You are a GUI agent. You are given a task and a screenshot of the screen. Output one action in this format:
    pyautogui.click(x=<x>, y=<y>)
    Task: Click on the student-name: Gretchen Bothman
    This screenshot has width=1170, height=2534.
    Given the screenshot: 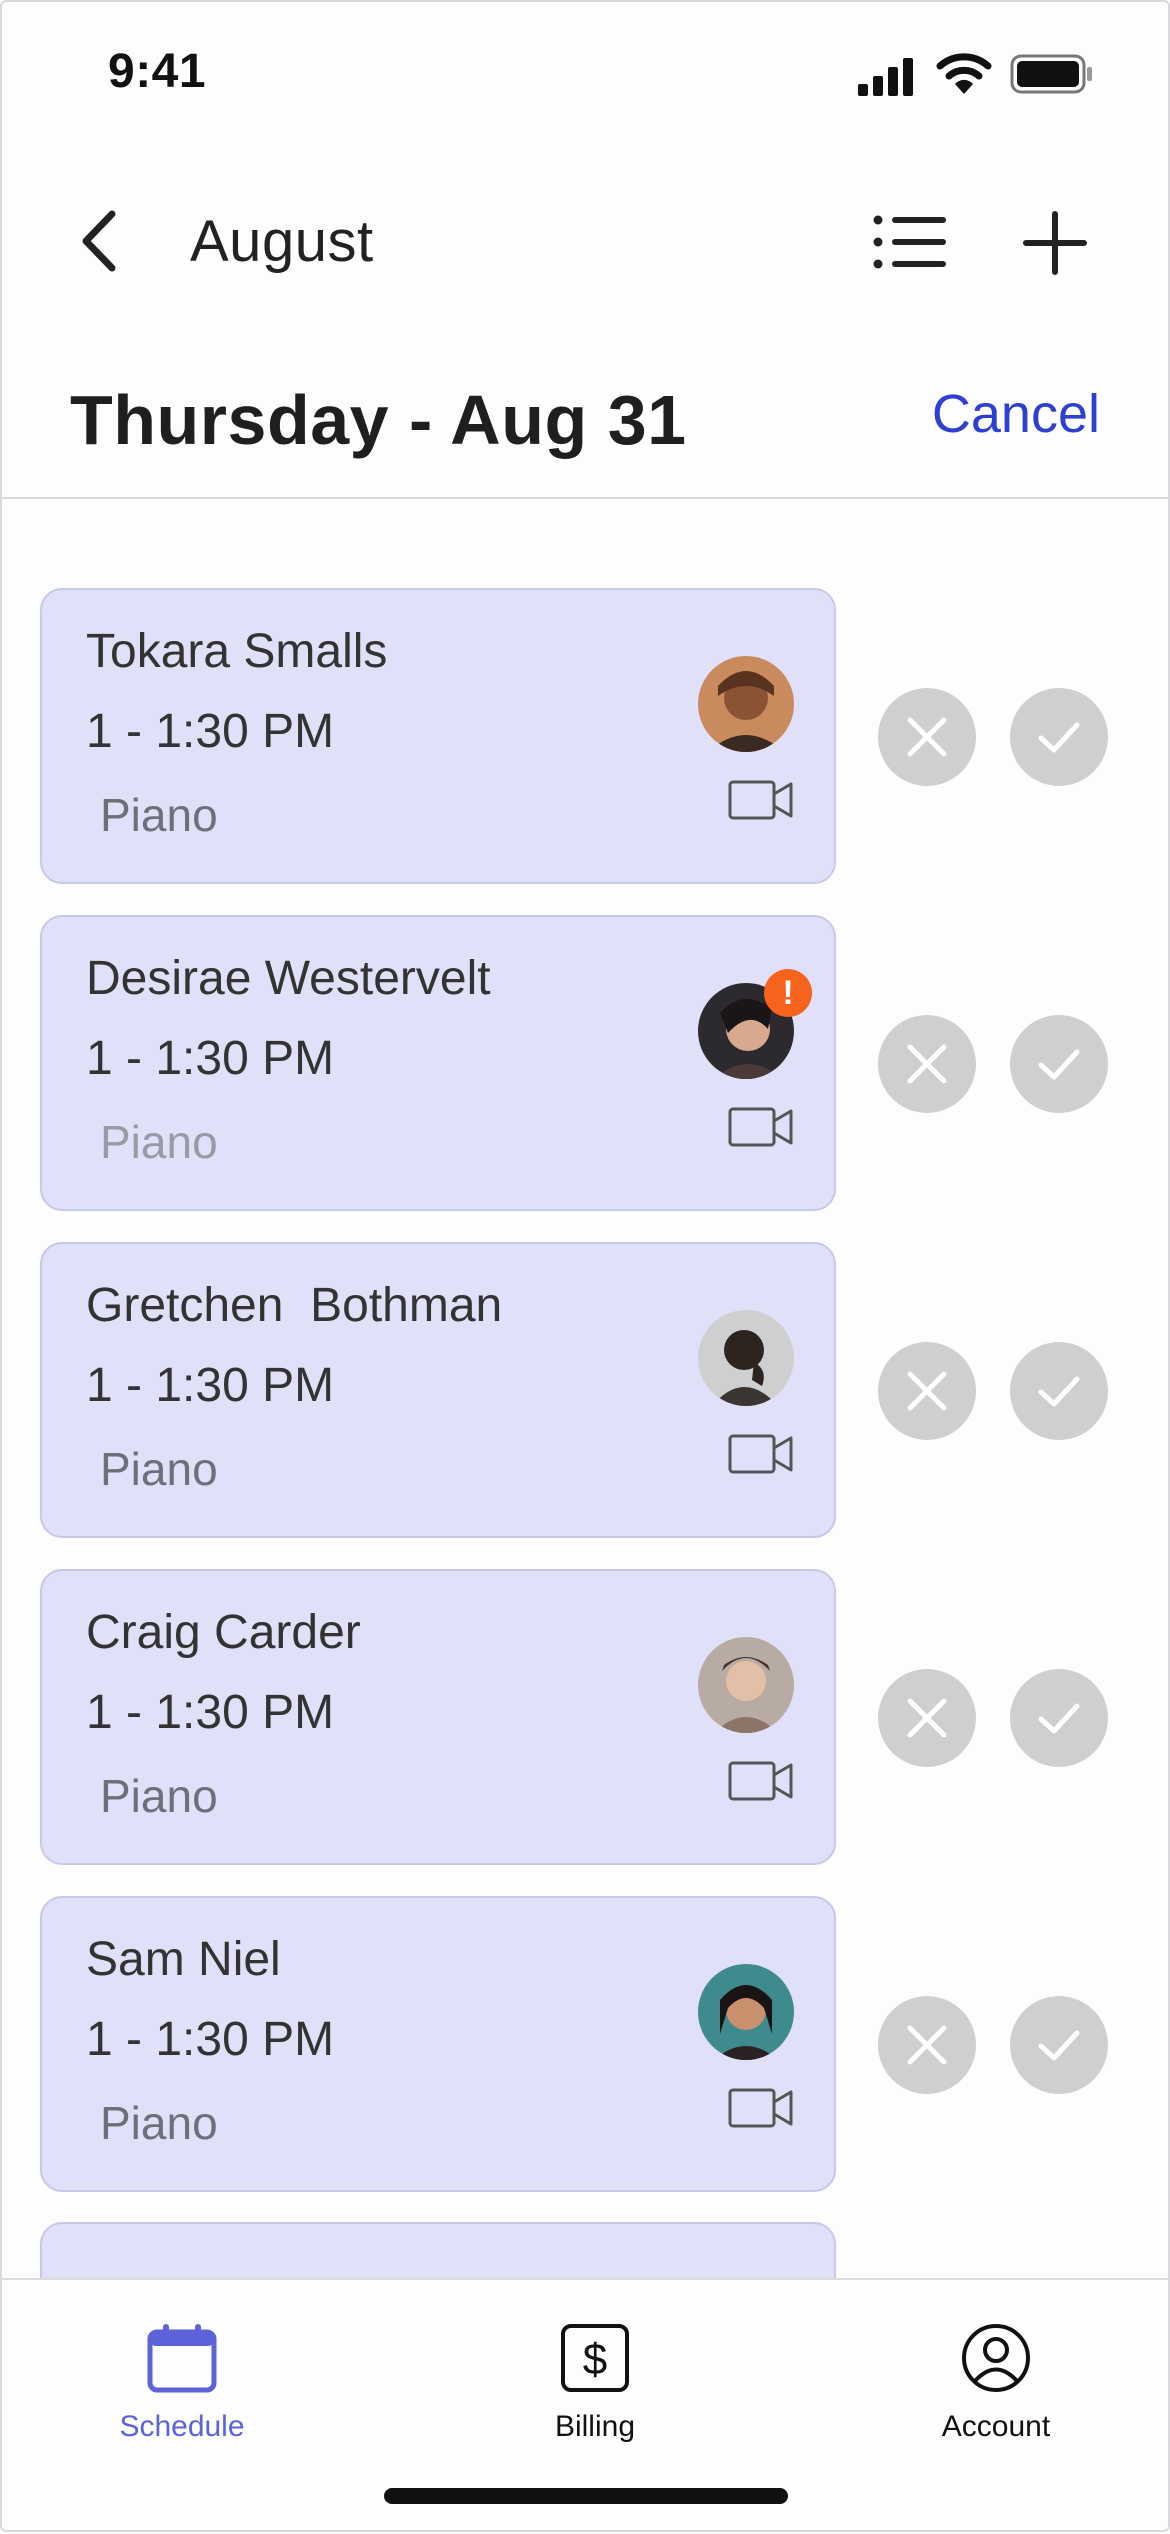 What is the action you would take?
    pyautogui.click(x=294, y=1305)
    